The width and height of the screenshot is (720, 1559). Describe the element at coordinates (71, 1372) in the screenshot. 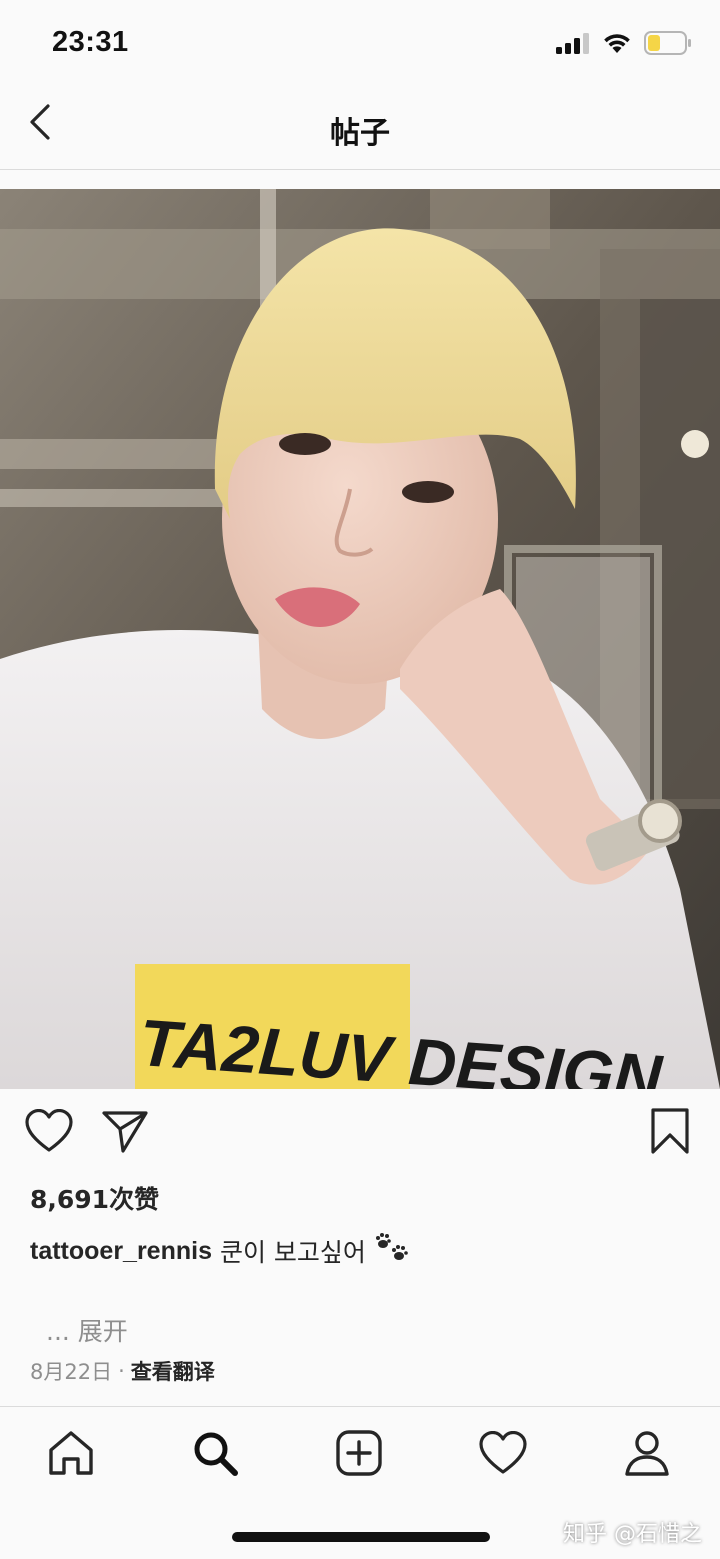

I see `post-date: 8月22日` at that location.